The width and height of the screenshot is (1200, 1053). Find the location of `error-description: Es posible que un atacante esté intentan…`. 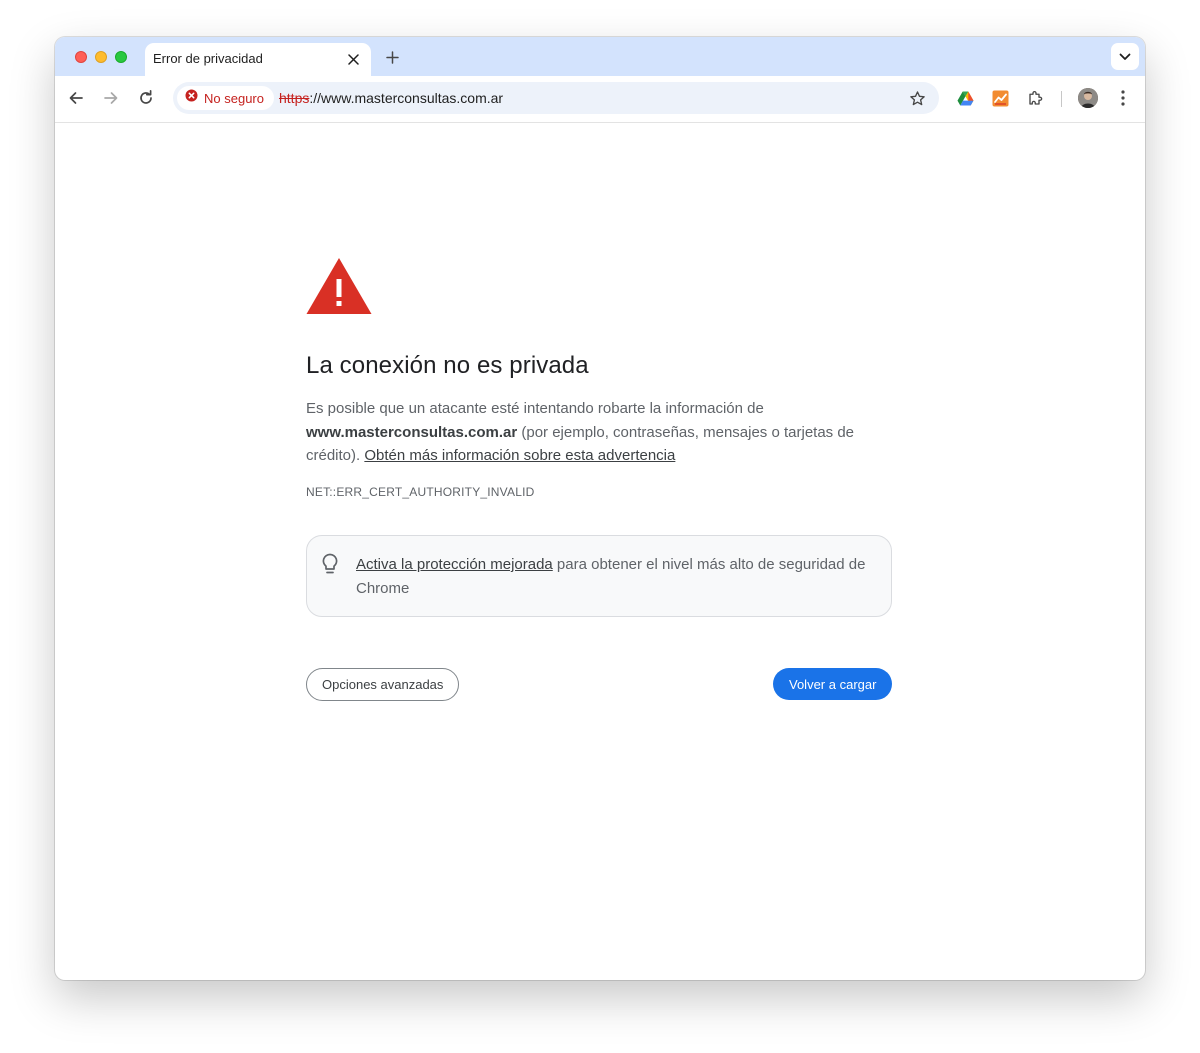

error-description: Es posible que un atacante esté intentan… is located at coordinates (601, 432).